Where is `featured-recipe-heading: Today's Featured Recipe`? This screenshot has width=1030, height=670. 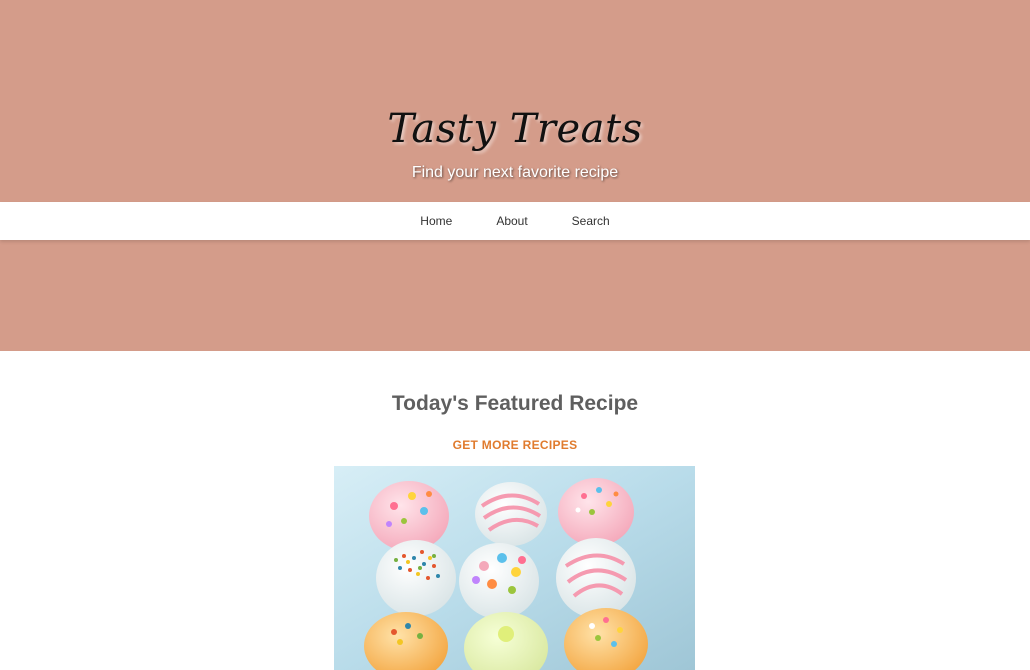 featured-recipe-heading: Today's Featured Recipe is located at coordinates (515, 403).